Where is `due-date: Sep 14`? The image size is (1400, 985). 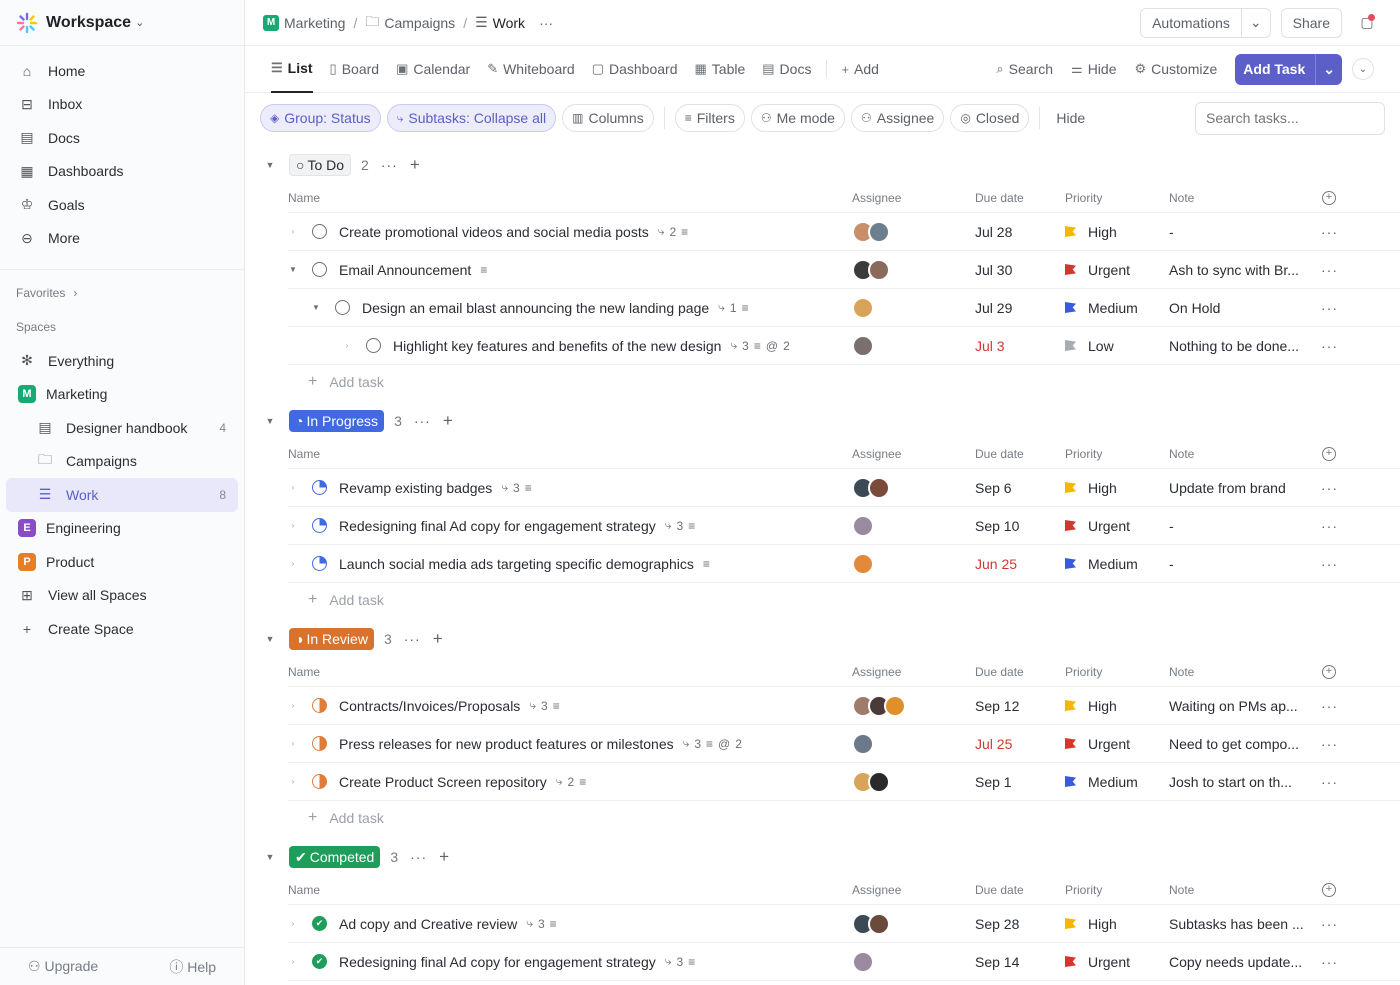
due-date: Sep 14 is located at coordinates (997, 962).